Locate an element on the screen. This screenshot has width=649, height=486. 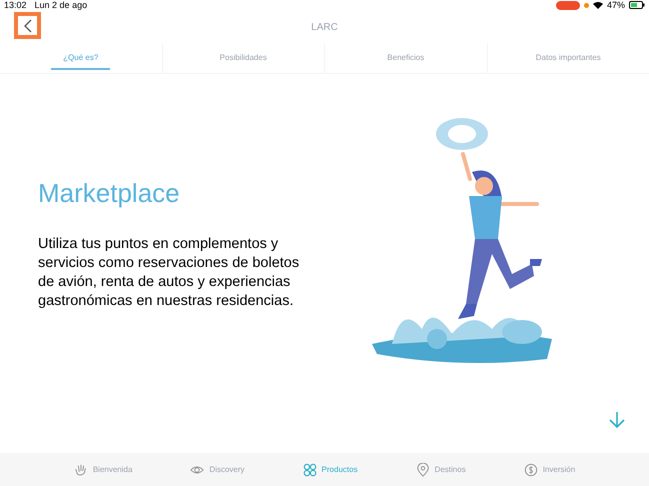
battery-percent: 47% is located at coordinates (615, 5).